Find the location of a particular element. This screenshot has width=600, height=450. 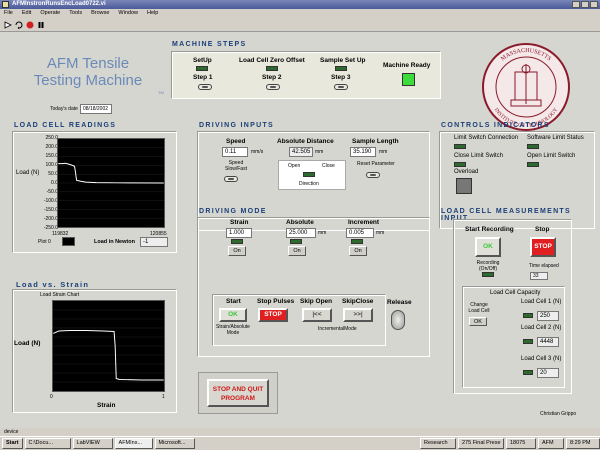

start-recording-label: Start Recording is located at coordinates (489, 229).